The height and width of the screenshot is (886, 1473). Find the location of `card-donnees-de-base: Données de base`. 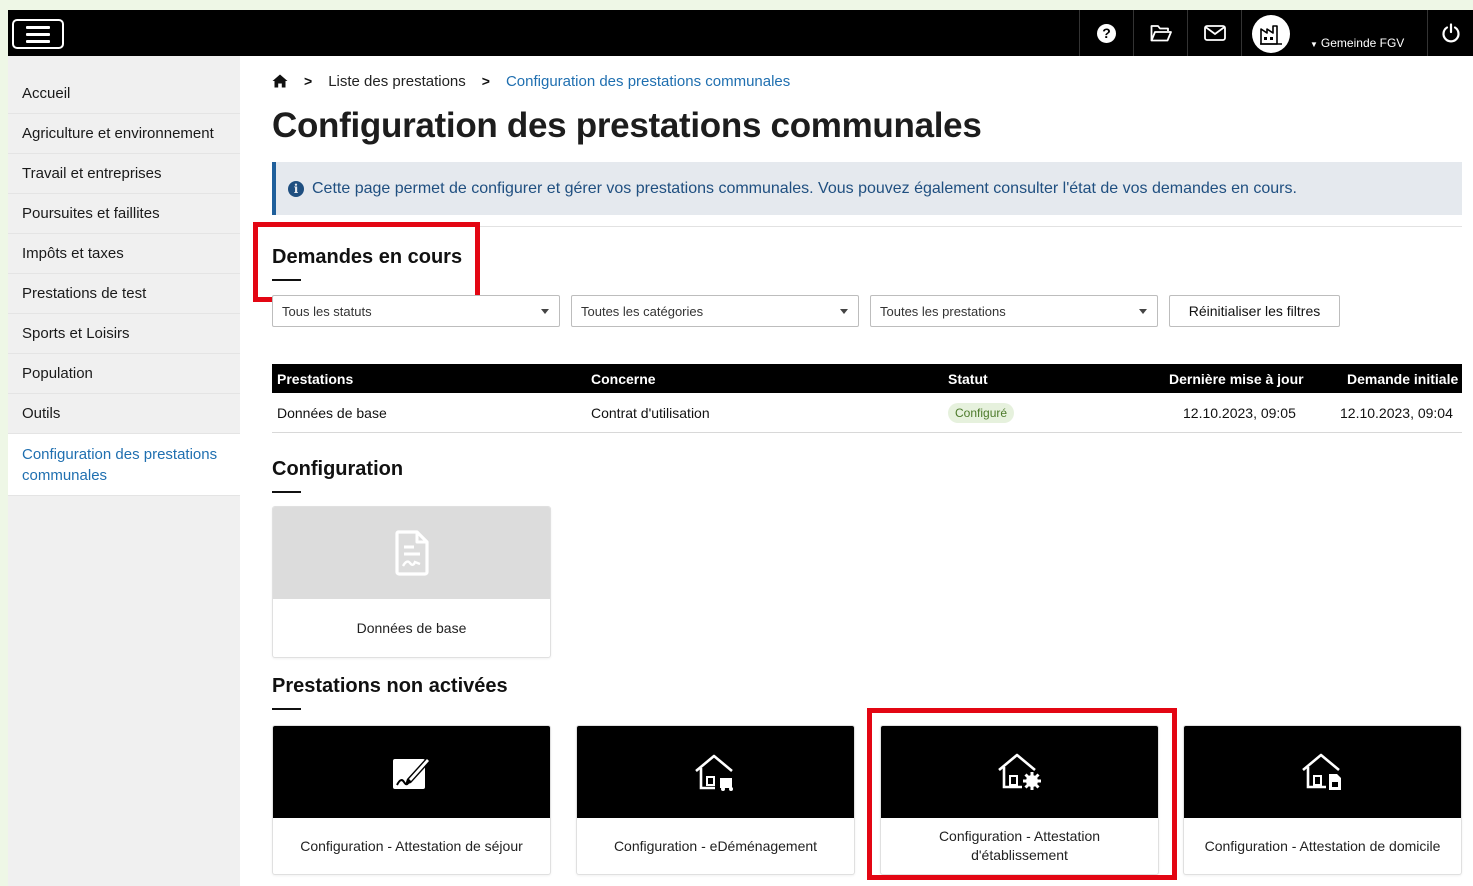

card-donnees-de-base: Données de base is located at coordinates (411, 582).